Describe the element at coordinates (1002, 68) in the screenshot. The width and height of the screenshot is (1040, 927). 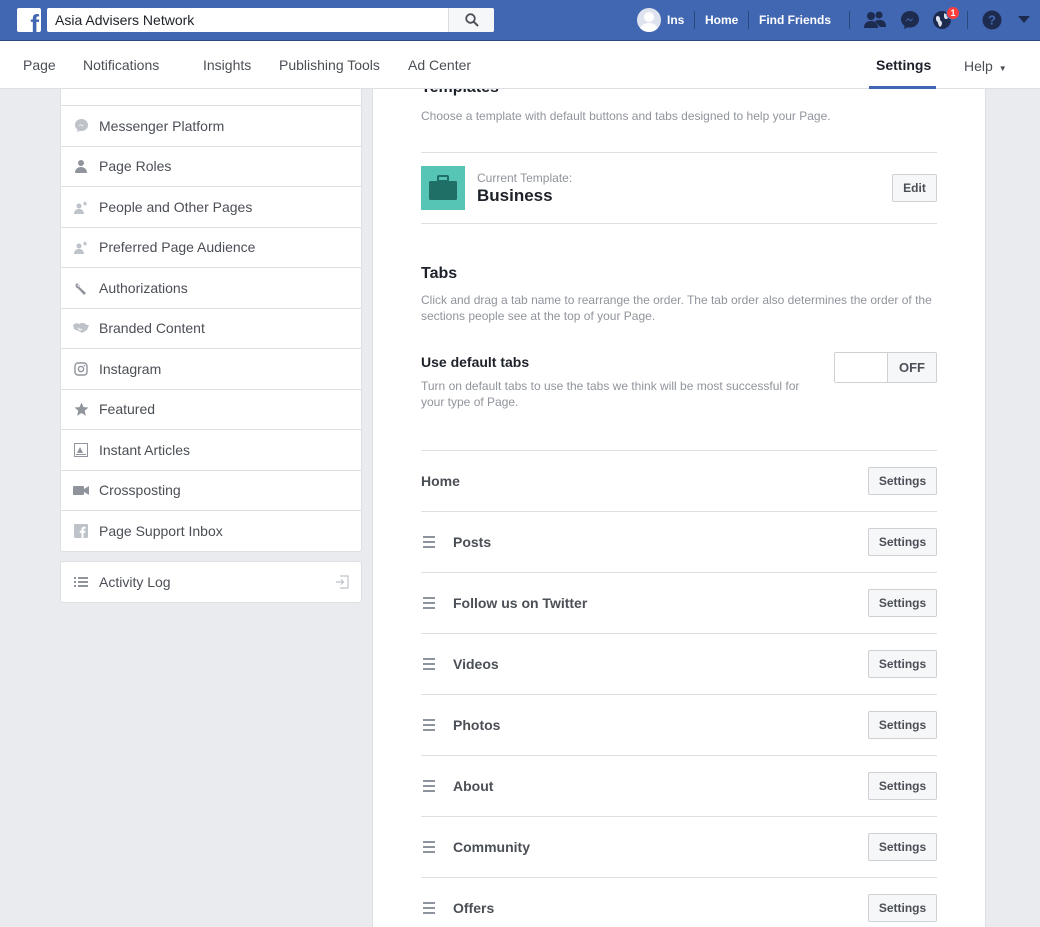
I see `caret-down-icon: ▼` at that location.